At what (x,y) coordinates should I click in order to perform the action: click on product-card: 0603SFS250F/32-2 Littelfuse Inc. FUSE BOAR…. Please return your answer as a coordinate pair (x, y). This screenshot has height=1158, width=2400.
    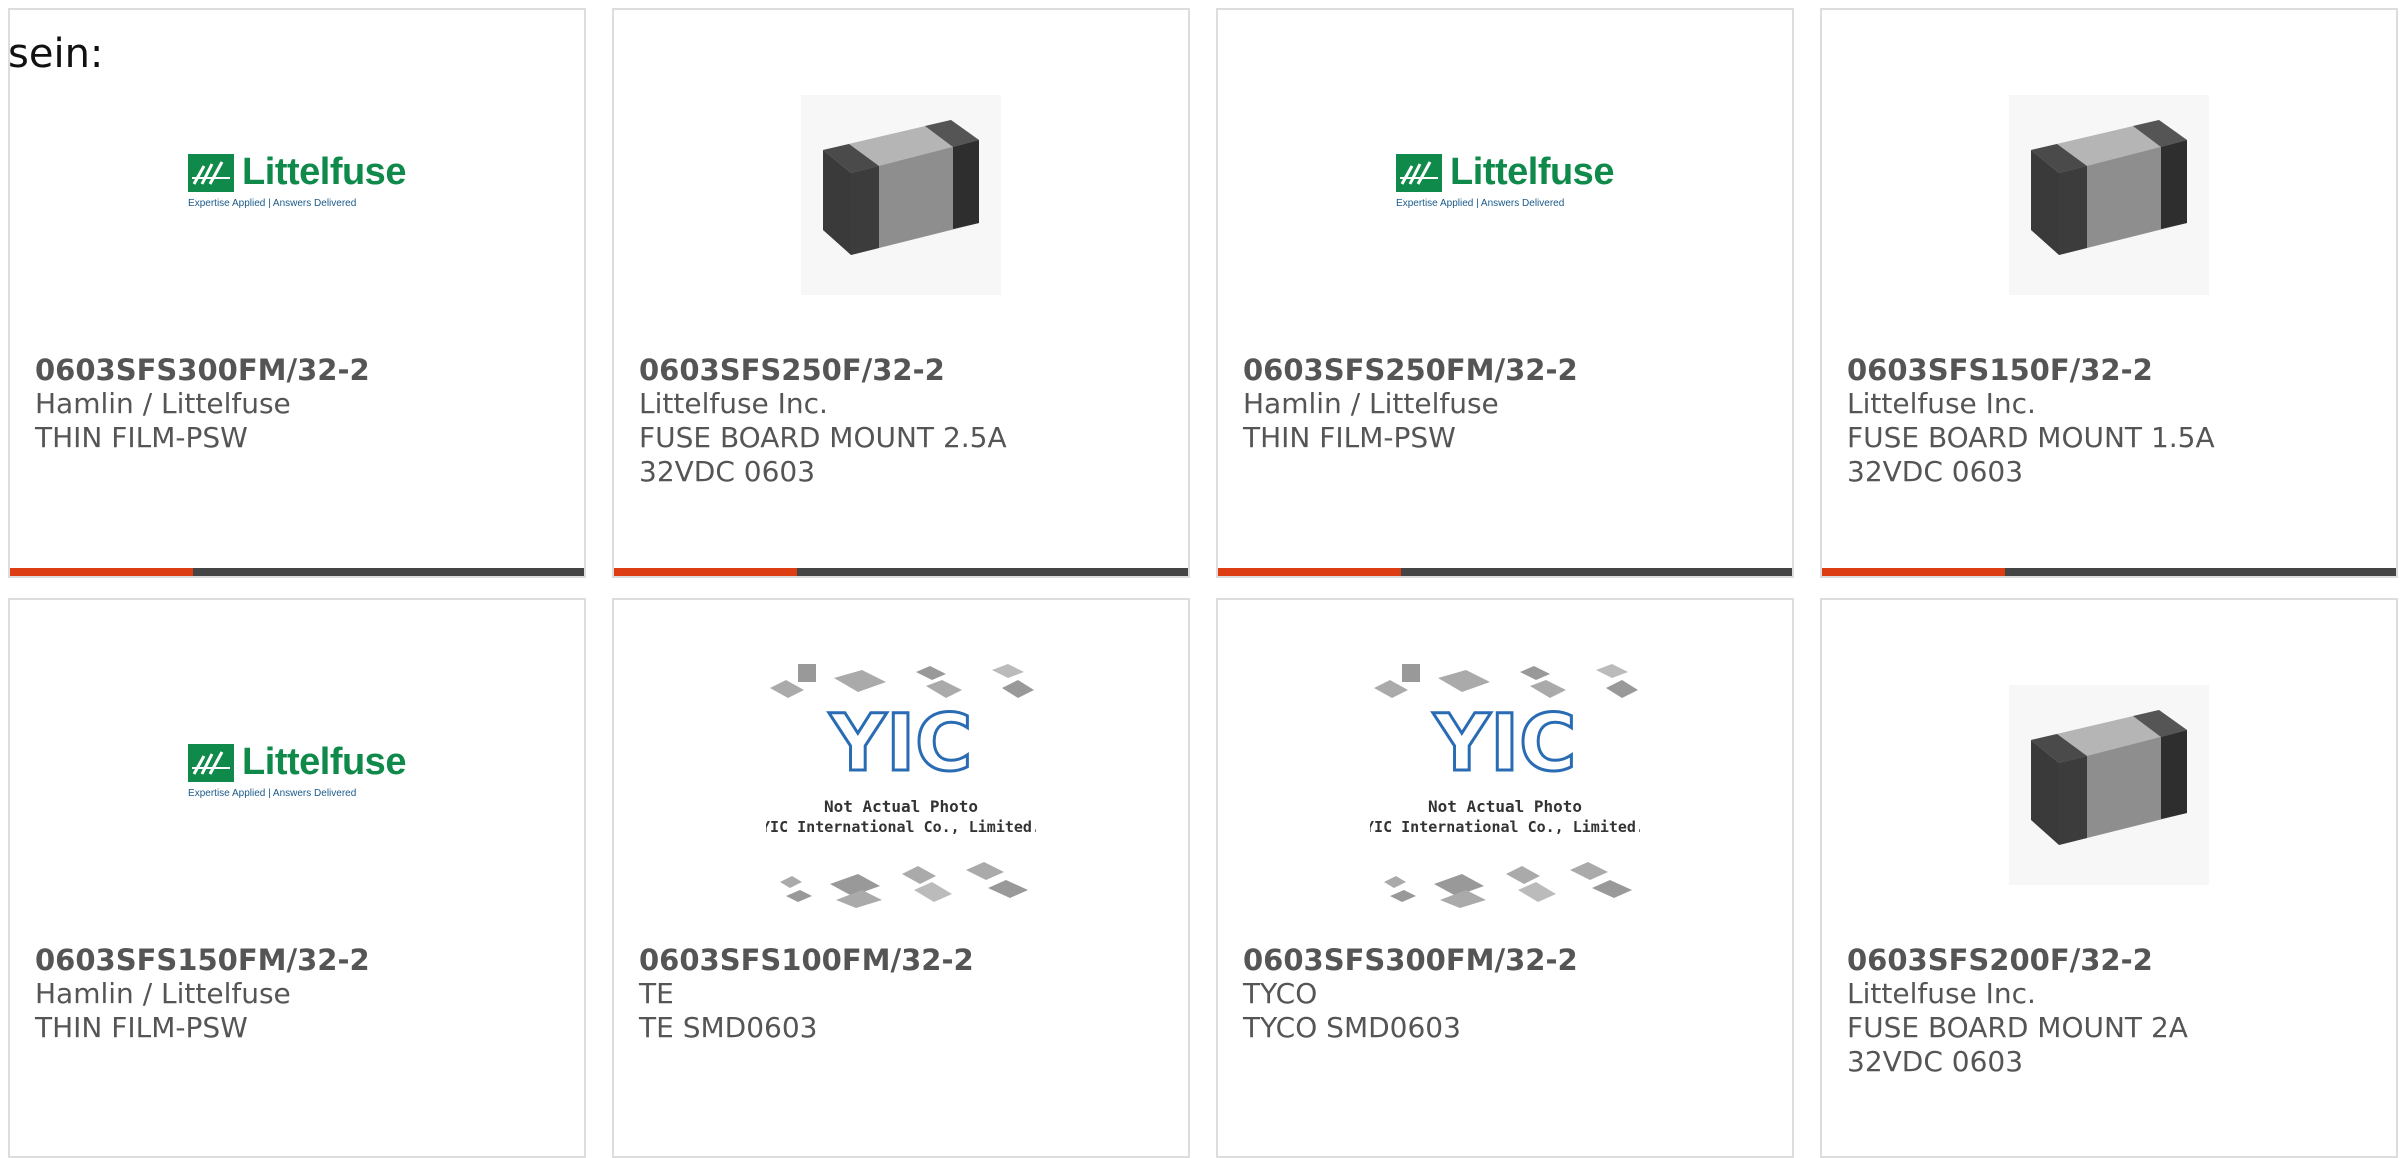
    Looking at the image, I should click on (901, 293).